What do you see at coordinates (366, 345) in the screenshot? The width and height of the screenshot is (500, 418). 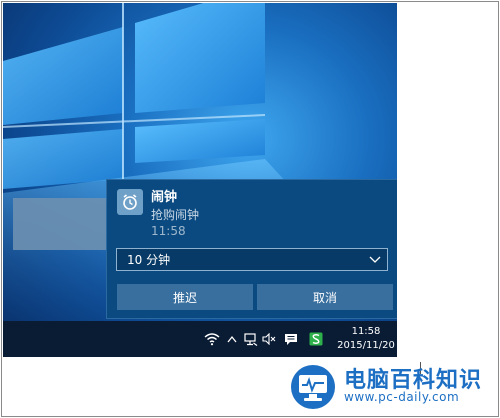 I see `clock-date: 2015/11/20` at bounding box center [366, 345].